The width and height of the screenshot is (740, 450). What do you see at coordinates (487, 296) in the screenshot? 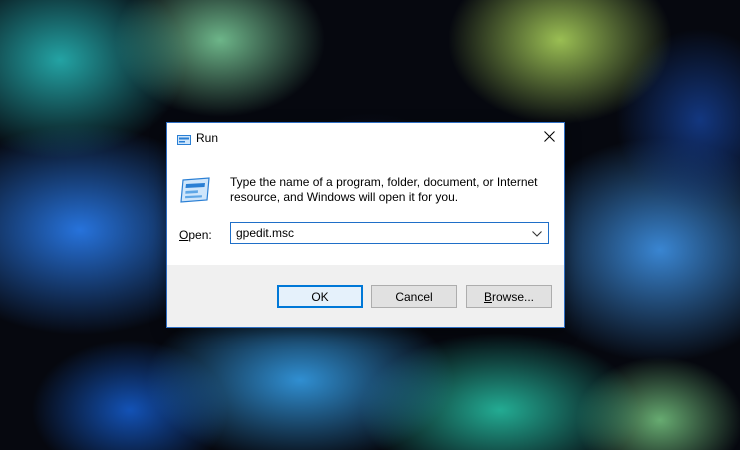
I see `browse-mnemonic: B` at bounding box center [487, 296].